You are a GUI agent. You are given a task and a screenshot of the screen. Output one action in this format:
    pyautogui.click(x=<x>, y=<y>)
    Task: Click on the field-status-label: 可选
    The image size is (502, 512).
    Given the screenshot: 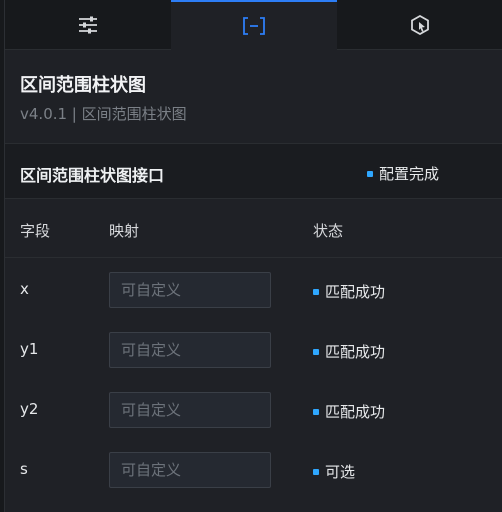 What is the action you would take?
    pyautogui.click(x=340, y=472)
    